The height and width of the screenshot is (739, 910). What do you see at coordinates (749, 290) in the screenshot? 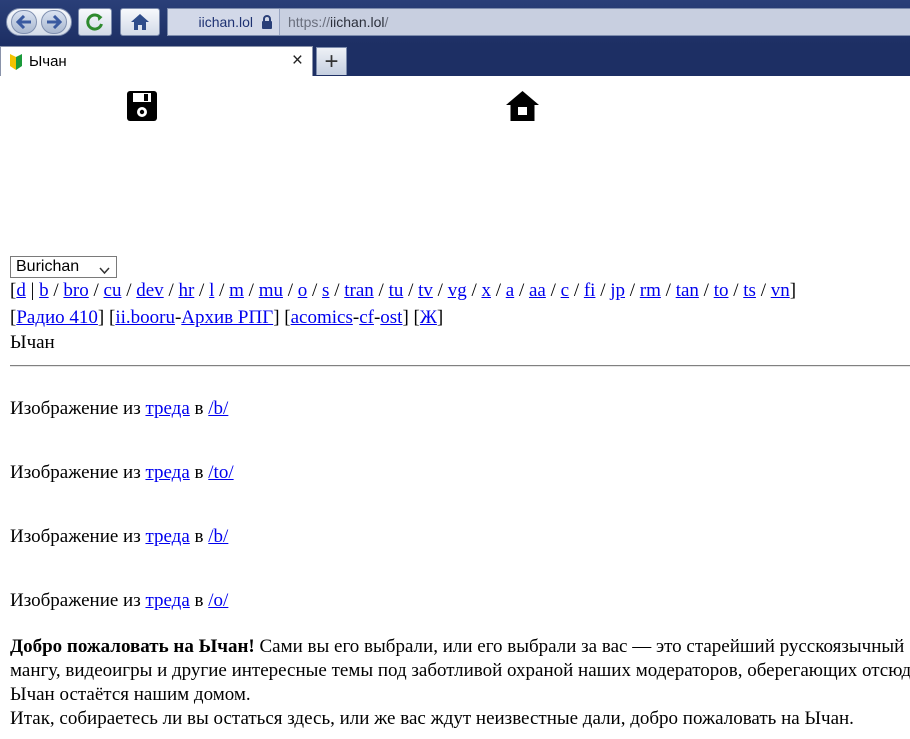
I see `board-link-ts: ts` at bounding box center [749, 290].